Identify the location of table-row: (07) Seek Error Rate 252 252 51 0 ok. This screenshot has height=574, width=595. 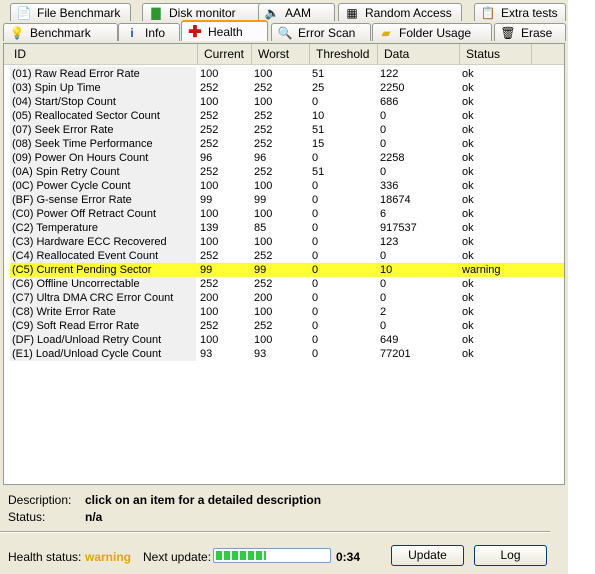
(287, 130).